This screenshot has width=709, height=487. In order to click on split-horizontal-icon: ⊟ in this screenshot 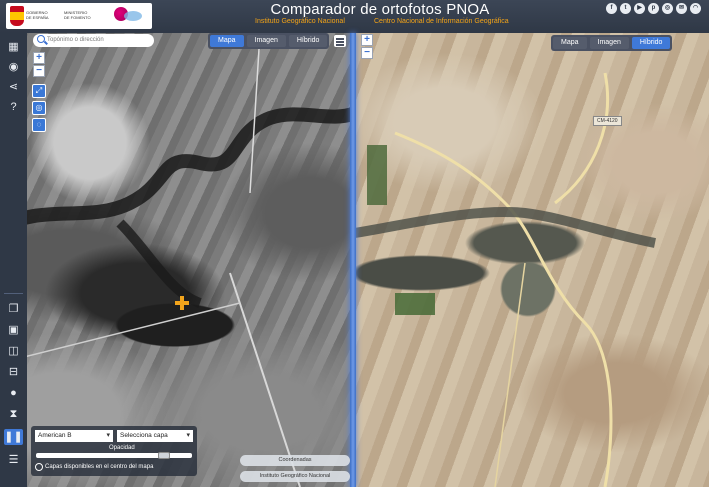, I will do `click(13, 372)`.